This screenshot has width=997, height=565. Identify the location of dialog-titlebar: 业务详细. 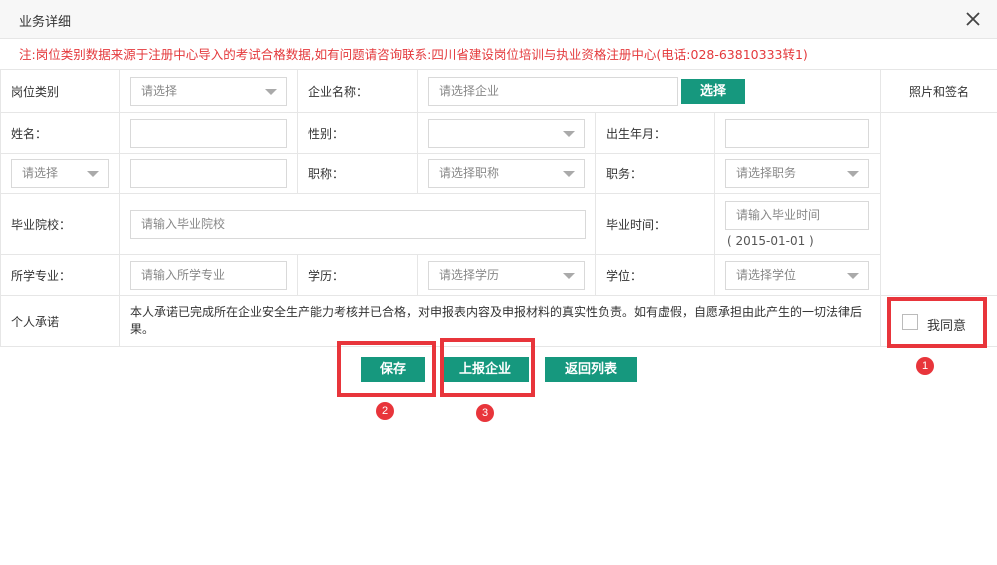
(498, 19).